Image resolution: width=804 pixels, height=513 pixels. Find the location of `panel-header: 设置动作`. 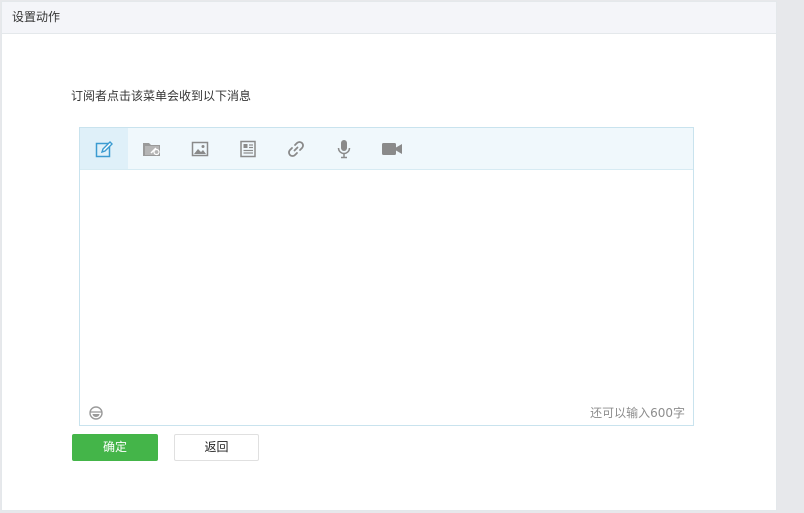

panel-header: 设置动作 is located at coordinates (389, 18).